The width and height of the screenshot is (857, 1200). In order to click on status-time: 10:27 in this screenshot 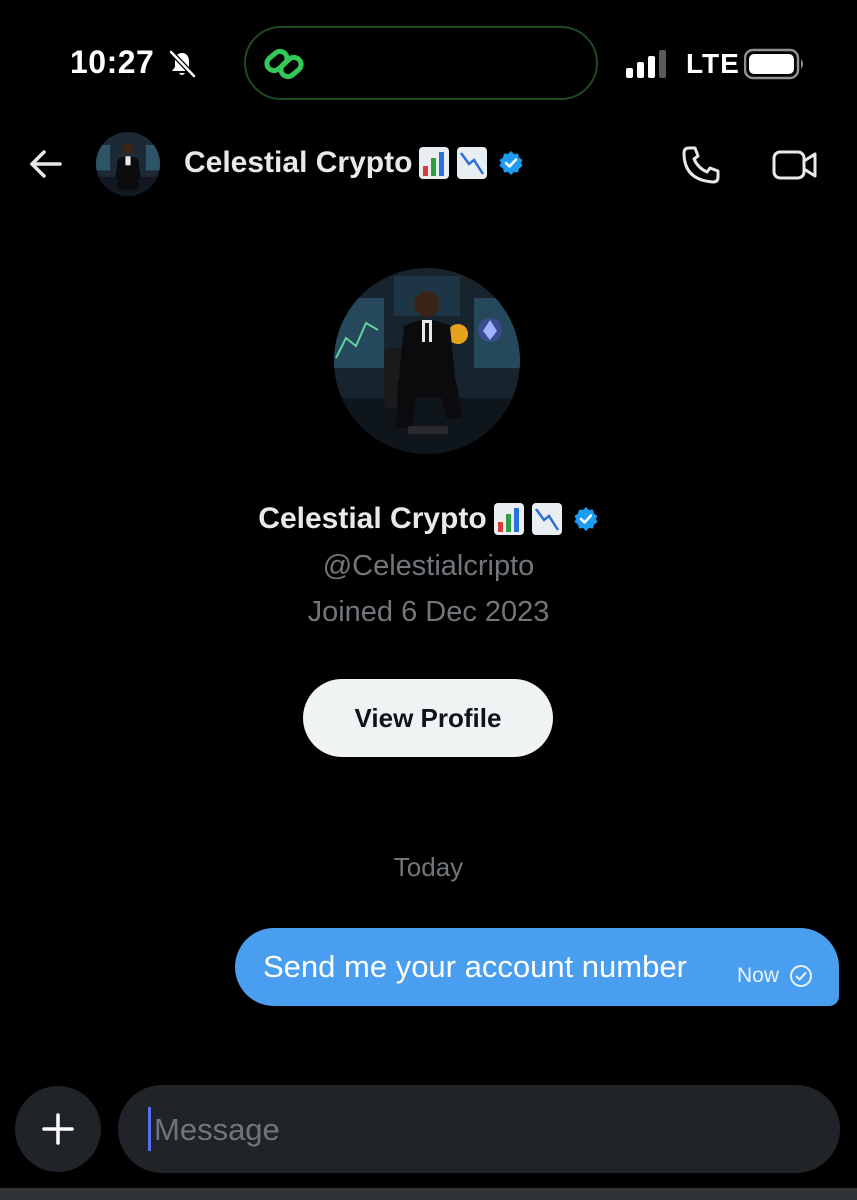, I will do `click(112, 62)`.